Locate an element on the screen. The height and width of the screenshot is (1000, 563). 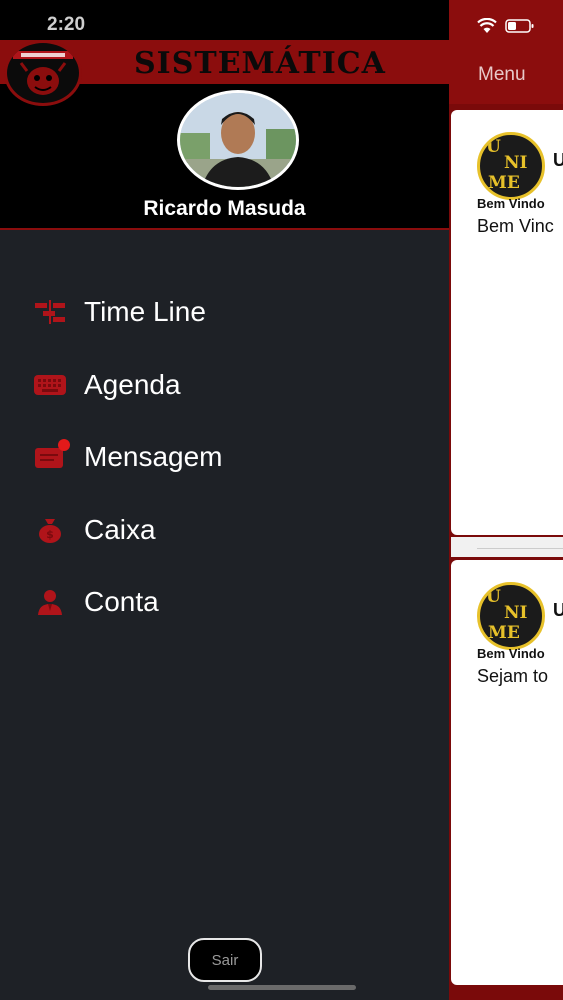
brand-logo is located at coordinates (43, 73).